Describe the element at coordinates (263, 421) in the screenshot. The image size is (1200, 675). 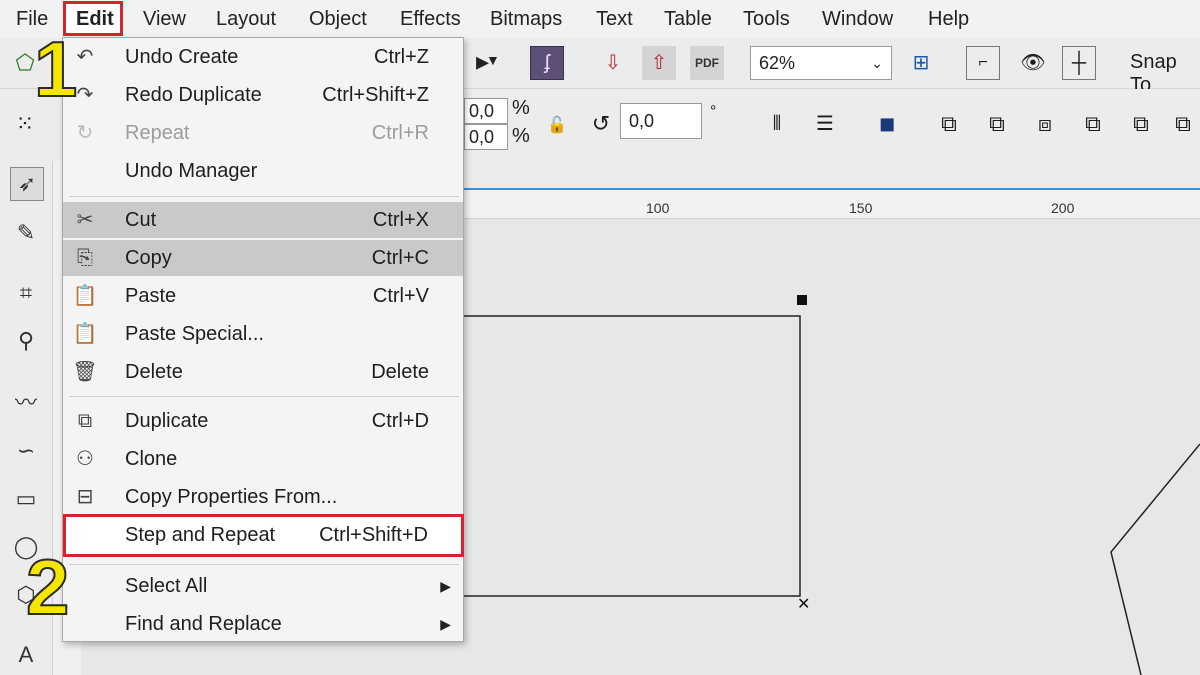
I see `menu-item-duplicate: ⧉ Duplicate Ctrl+D` at that location.